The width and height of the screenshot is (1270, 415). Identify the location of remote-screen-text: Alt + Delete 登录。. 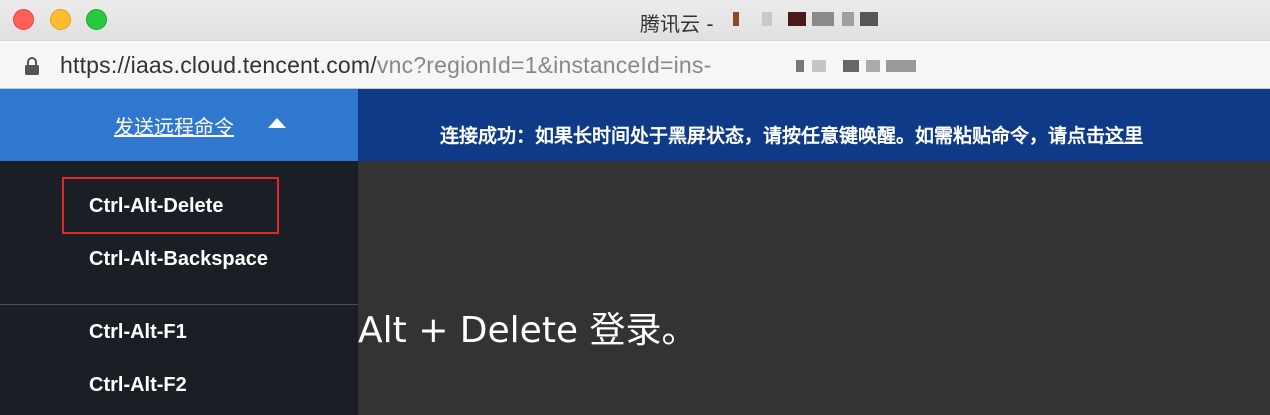
(528, 330).